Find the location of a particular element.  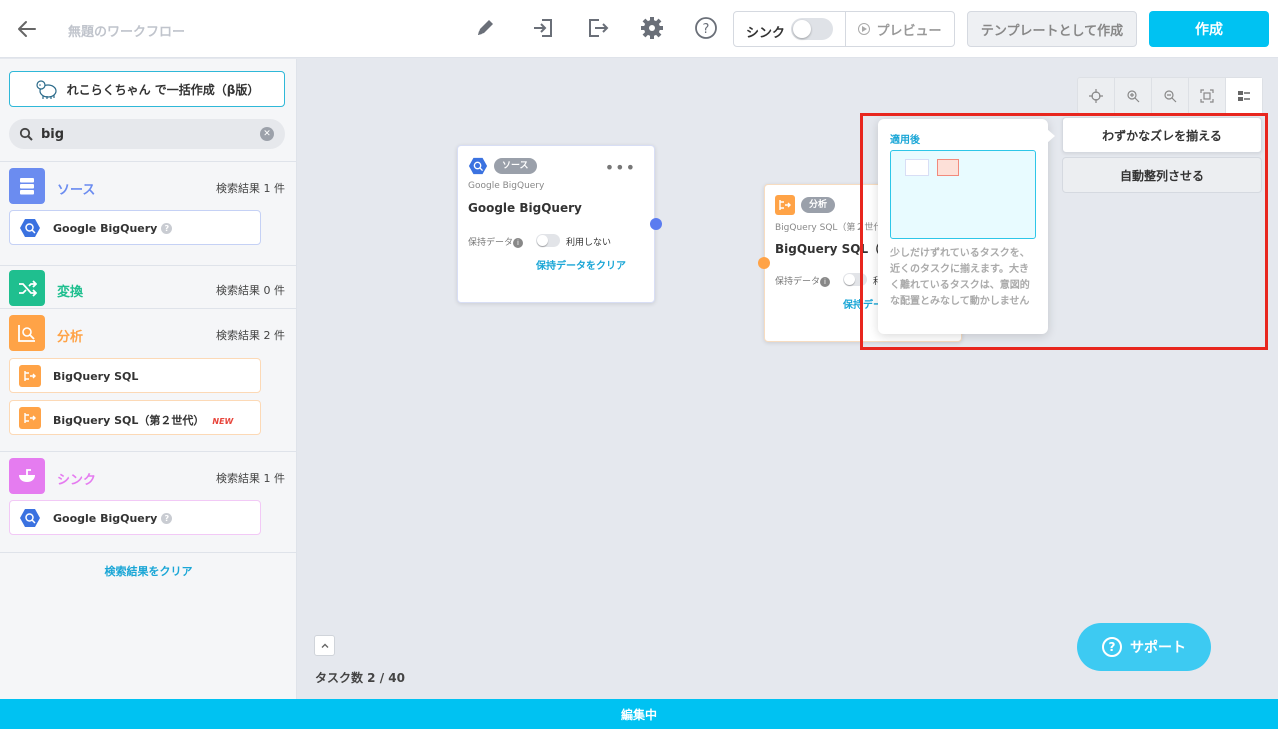

gear-icon is located at coordinates (652, 28).